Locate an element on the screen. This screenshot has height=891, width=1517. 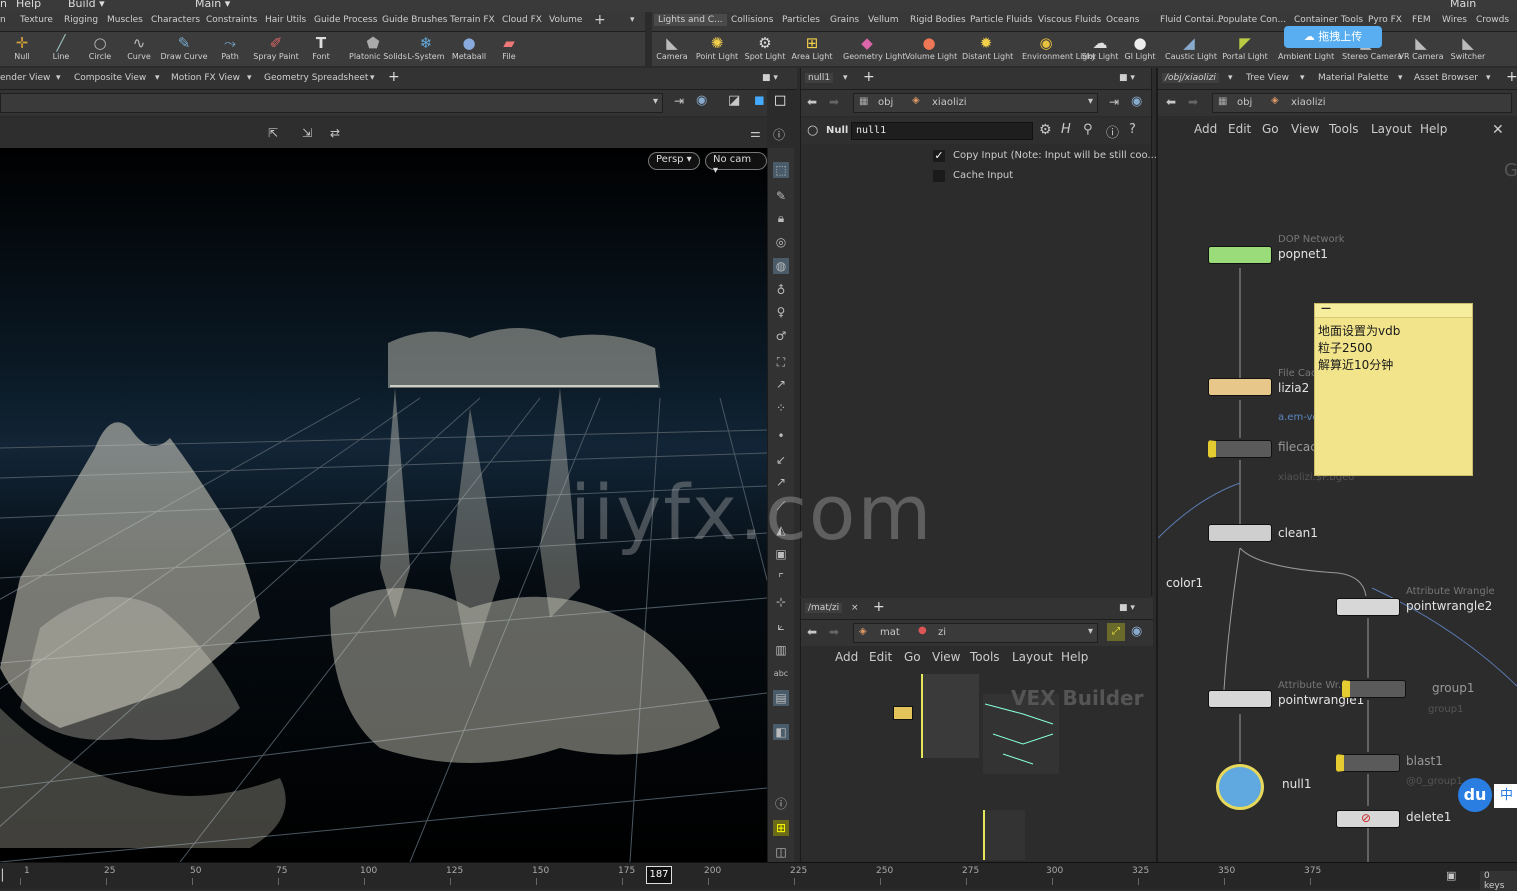
node-popnet1 is located at coordinates (1240, 255).